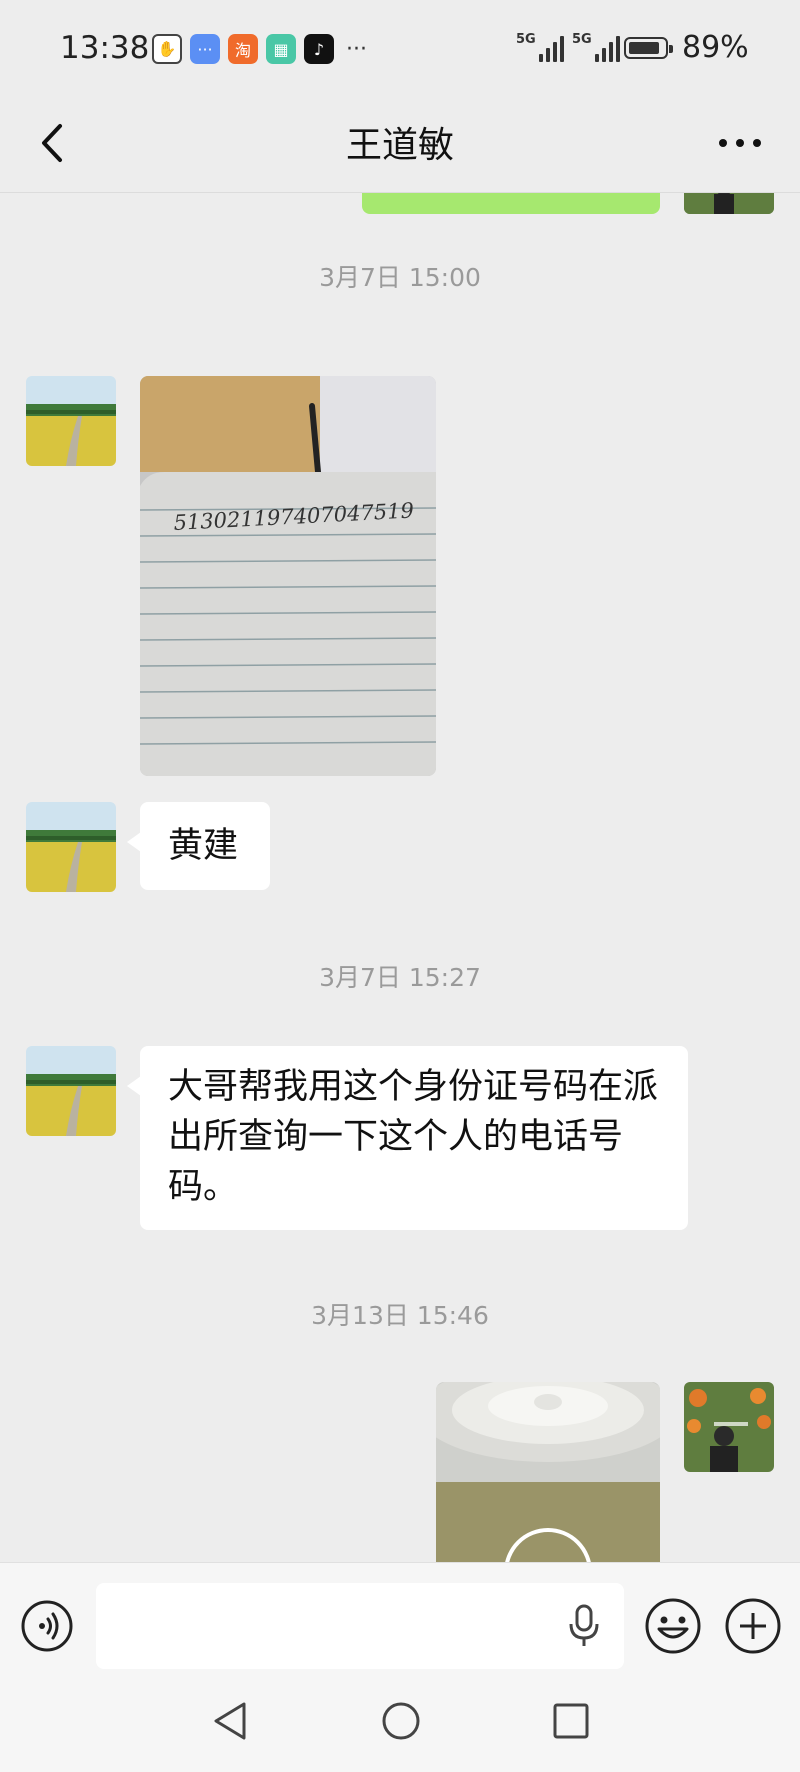 This screenshot has height=1772, width=800. What do you see at coordinates (205, 49) in the screenshot?
I see `message-app-icon: ···` at bounding box center [205, 49].